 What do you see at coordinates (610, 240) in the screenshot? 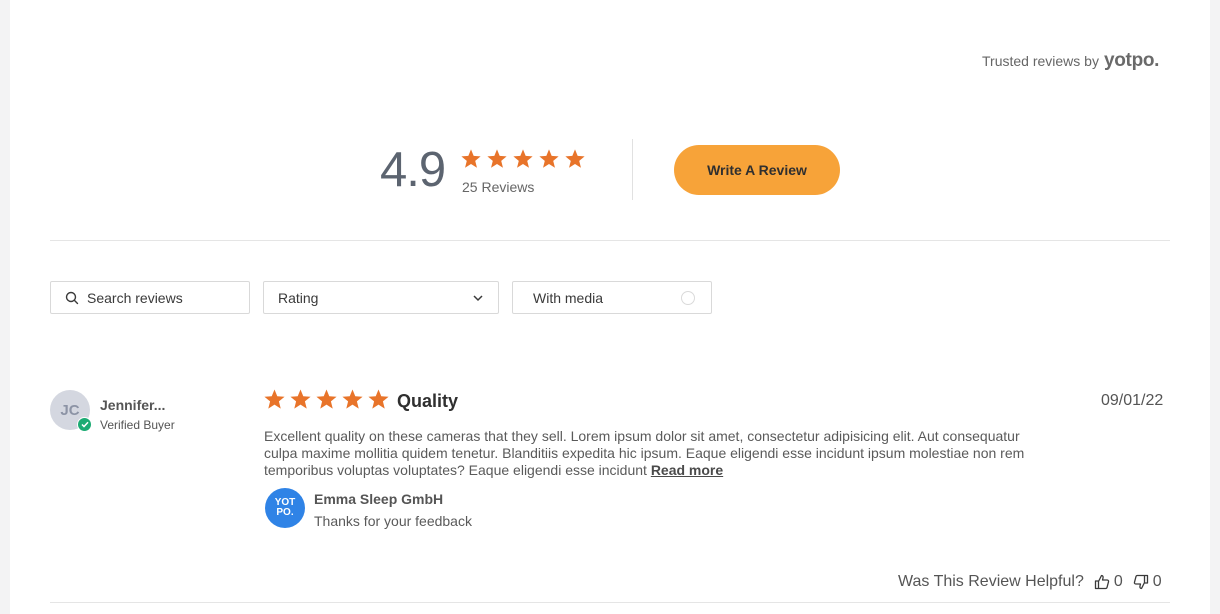
I see `divider` at bounding box center [610, 240].